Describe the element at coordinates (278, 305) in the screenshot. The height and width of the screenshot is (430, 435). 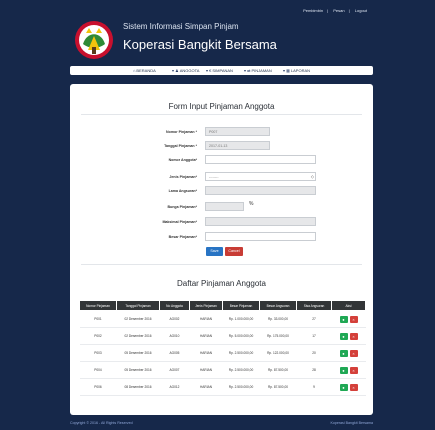
I see `col-besar-angsuran: Besar Angsuran` at that location.